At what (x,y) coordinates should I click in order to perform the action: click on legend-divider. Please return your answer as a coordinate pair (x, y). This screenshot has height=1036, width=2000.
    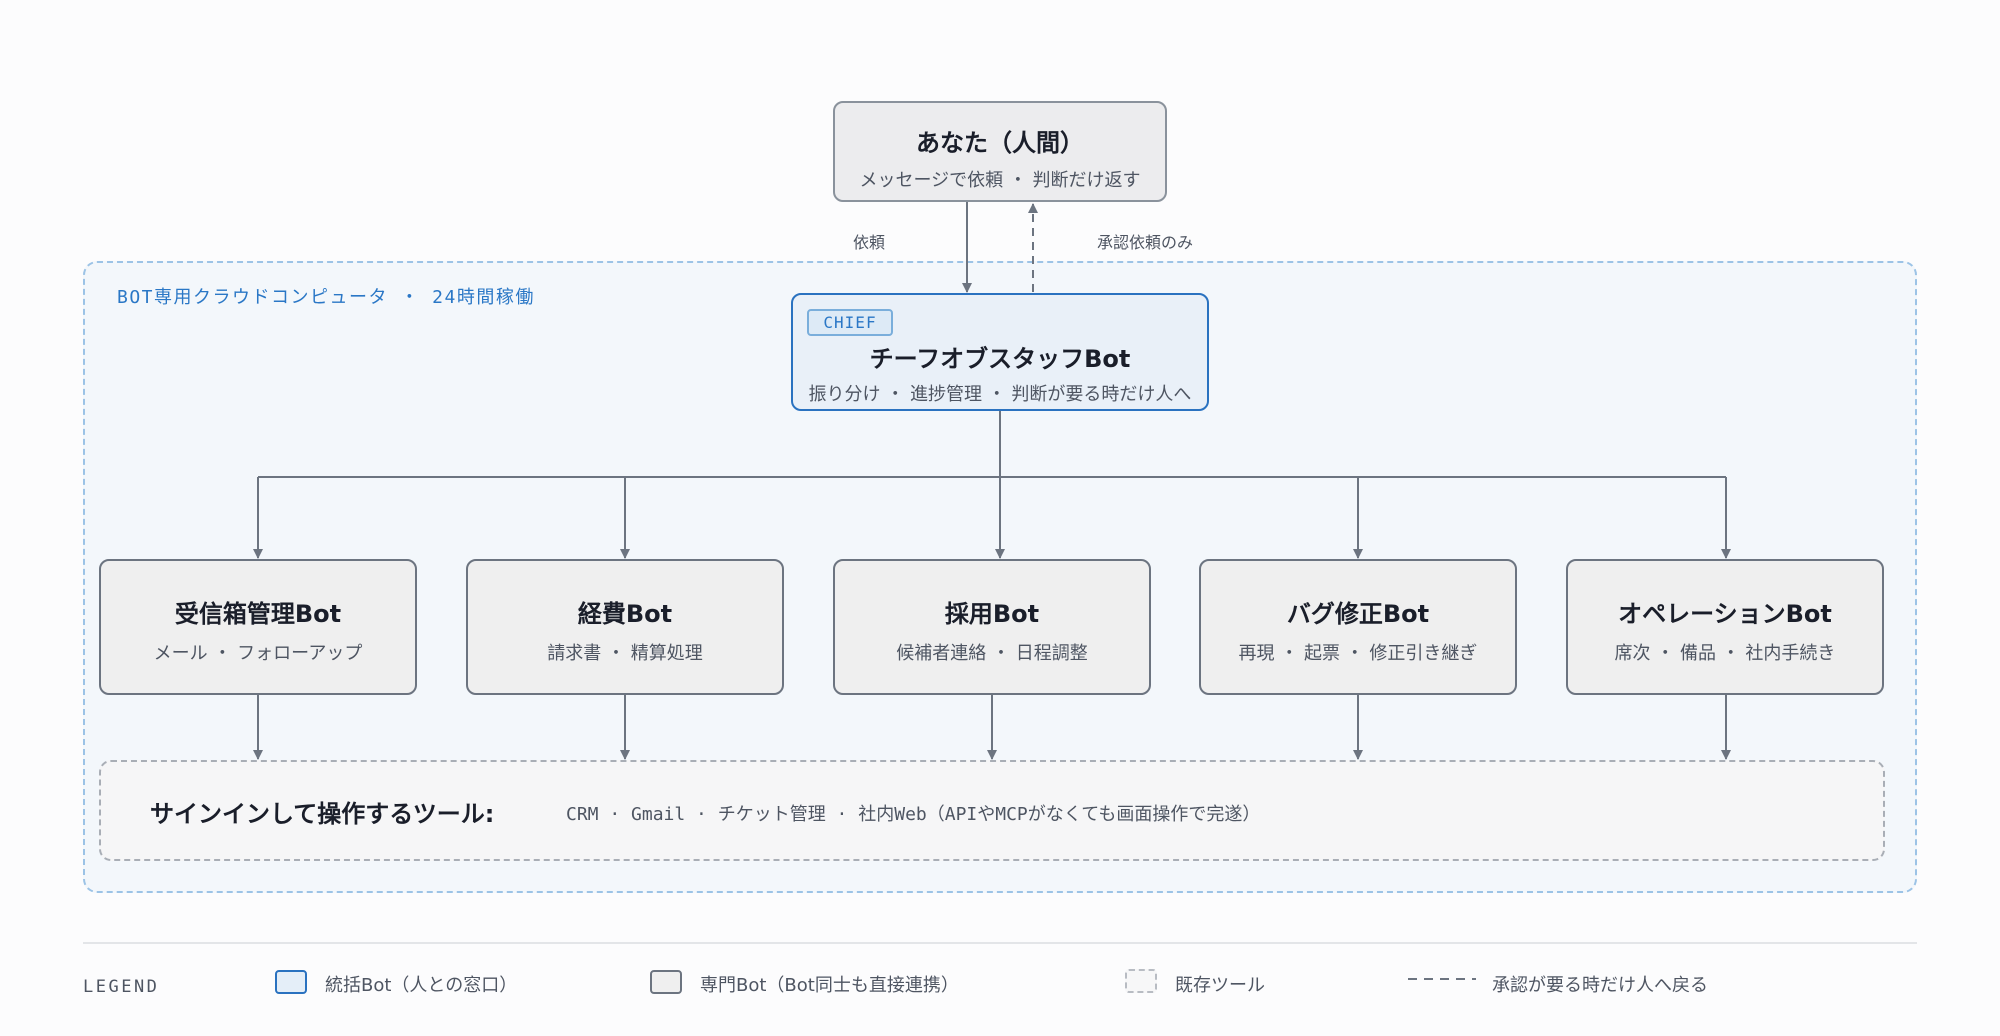
    Looking at the image, I should click on (1000, 943).